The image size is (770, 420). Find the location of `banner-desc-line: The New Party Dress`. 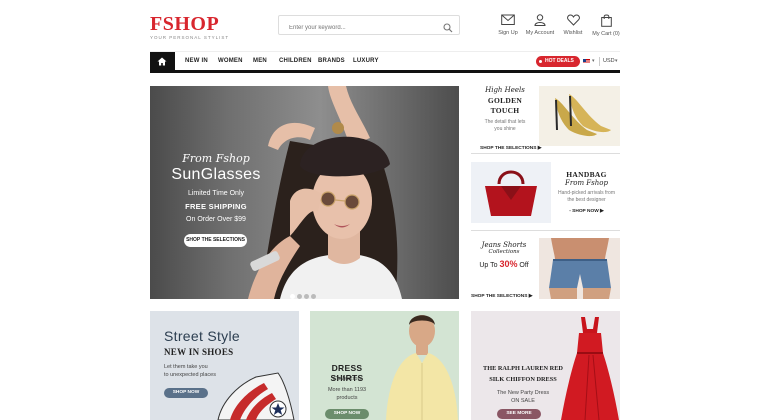

banner-desc-line: The New Party Dress is located at coordinates (523, 393).